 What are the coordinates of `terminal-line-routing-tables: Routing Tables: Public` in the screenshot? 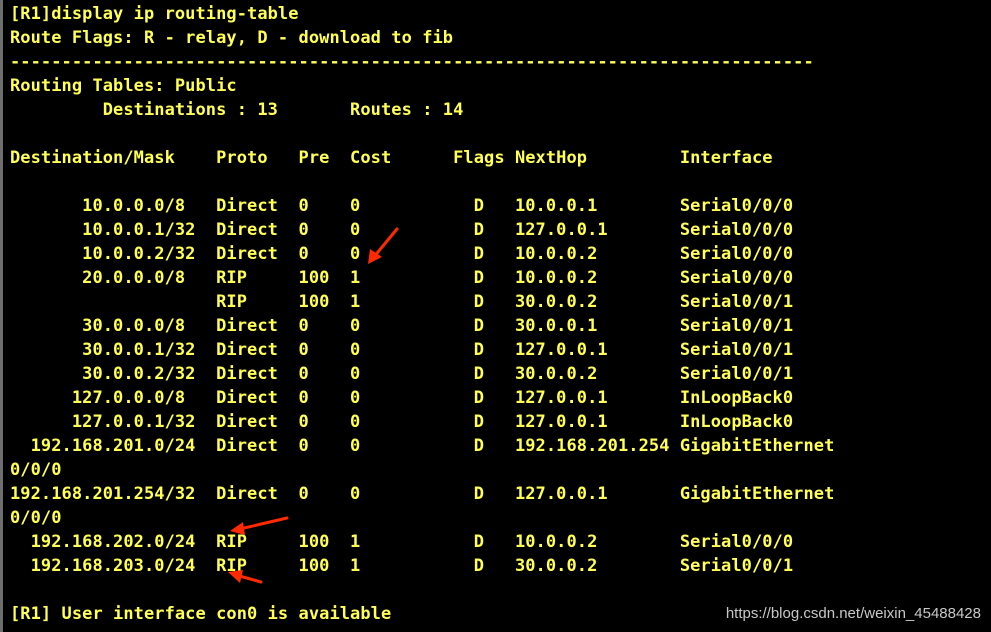 It's located at (123, 86).